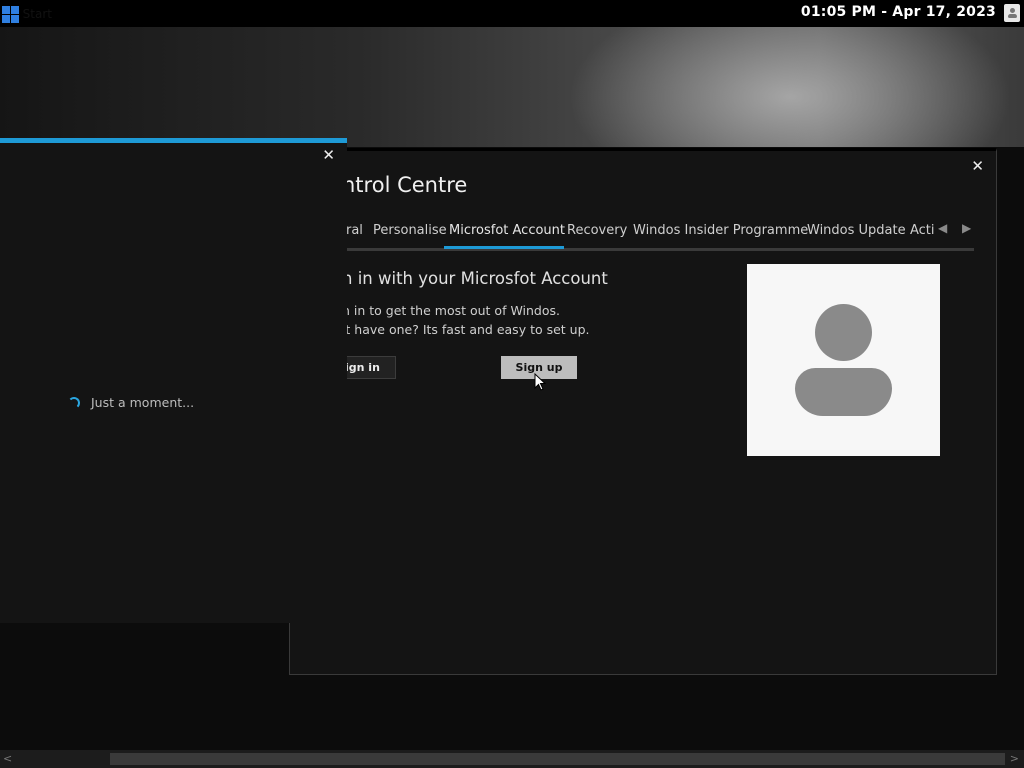 The height and width of the screenshot is (768, 1024). I want to click on tab-microsoft-account: Microsfot Account, so click(507, 230).